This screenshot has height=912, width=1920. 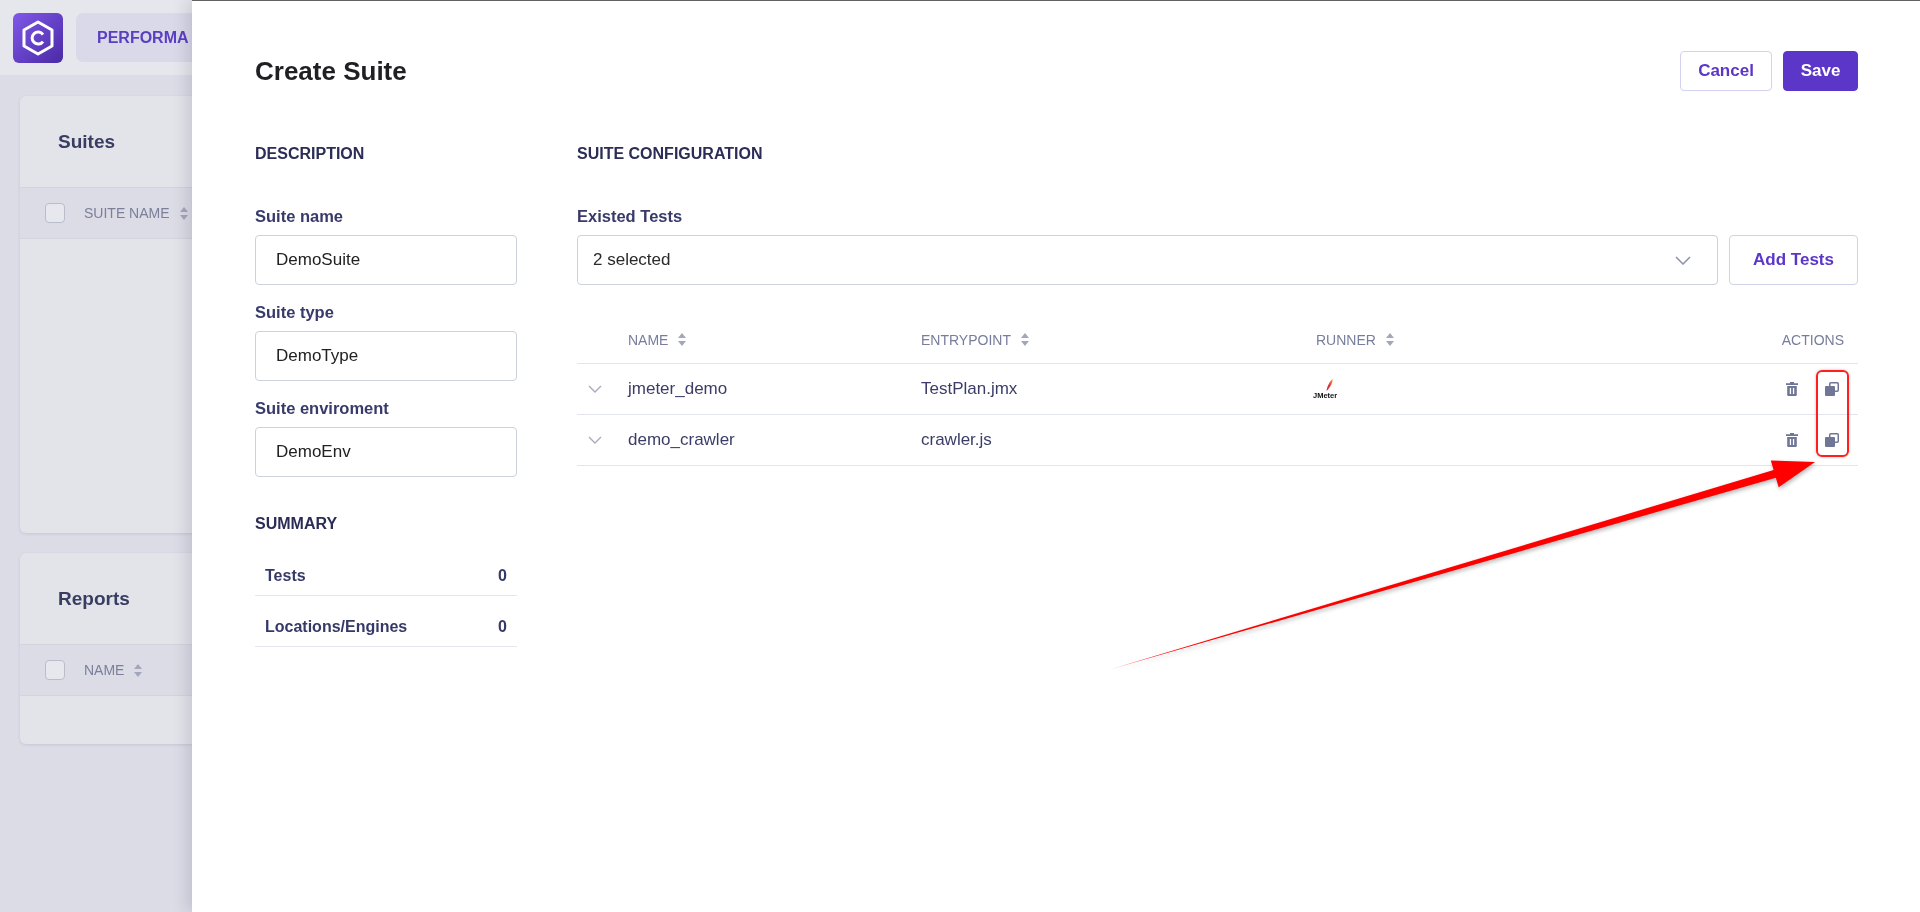 What do you see at coordinates (1820, 71) in the screenshot?
I see `save-button: Save` at bounding box center [1820, 71].